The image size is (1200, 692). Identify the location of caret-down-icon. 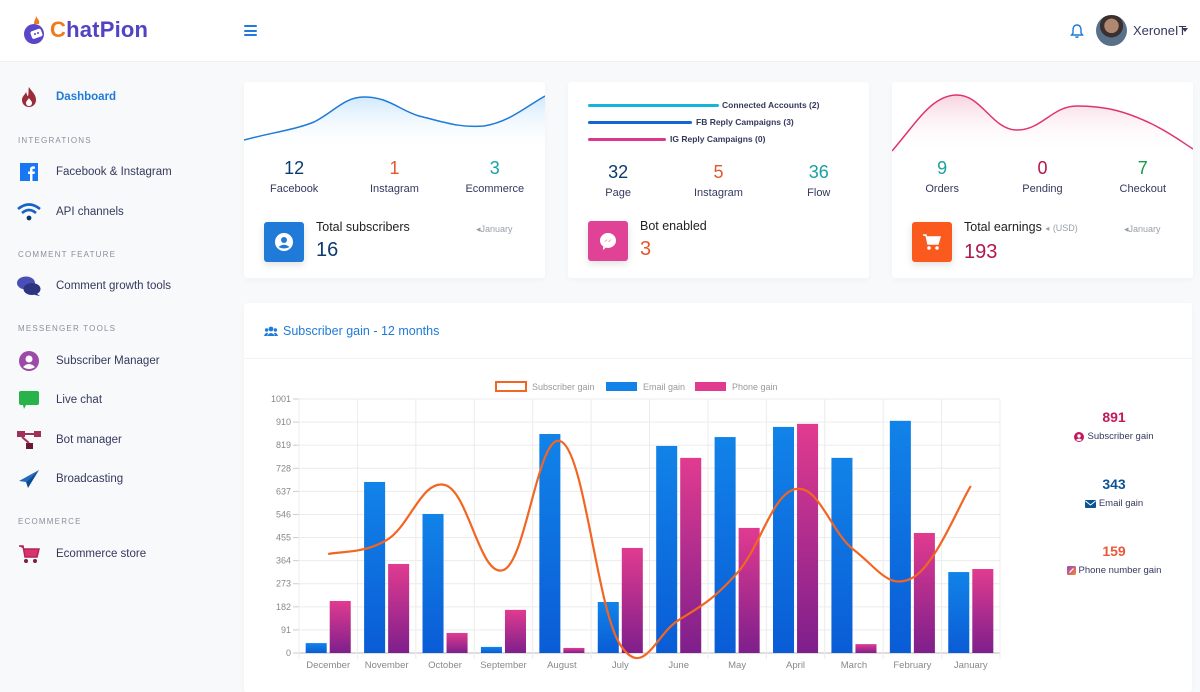
(1185, 30).